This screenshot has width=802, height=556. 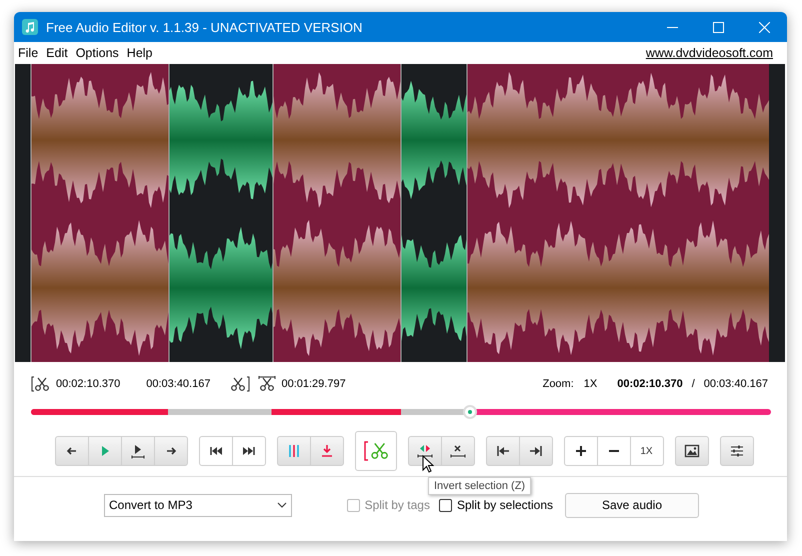 I want to click on split-button, so click(x=375, y=451).